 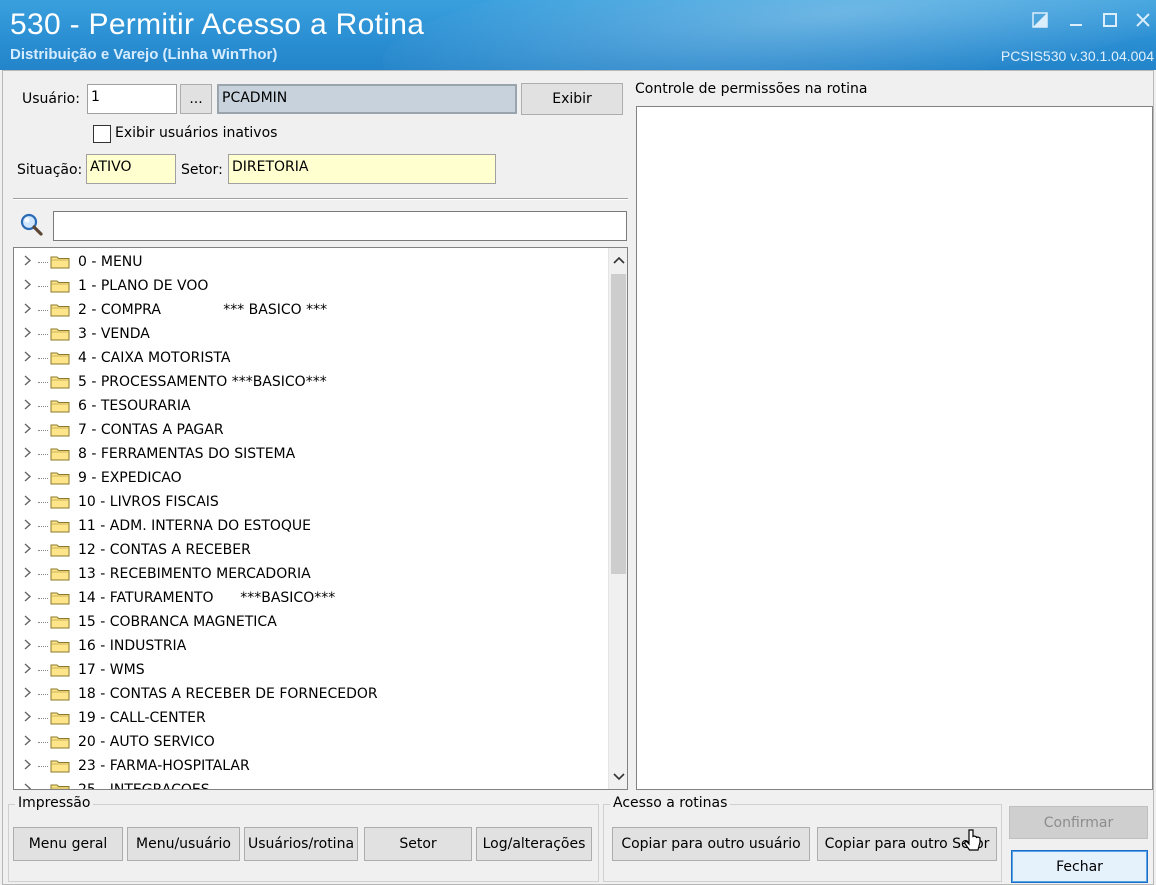 What do you see at coordinates (130, 478) in the screenshot?
I see `tree-item-label: 9 - EXPEDICAO` at bounding box center [130, 478].